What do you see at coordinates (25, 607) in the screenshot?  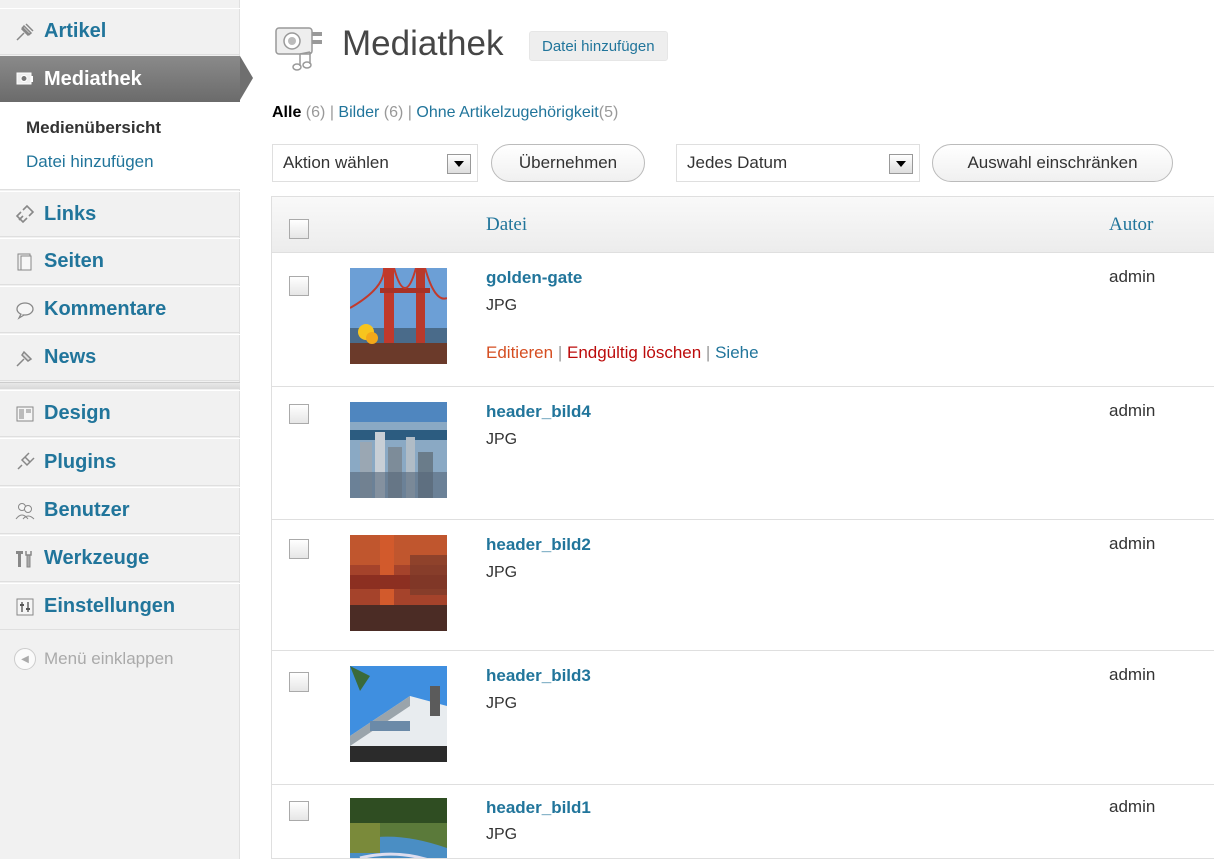 I see `settings-icon` at bounding box center [25, 607].